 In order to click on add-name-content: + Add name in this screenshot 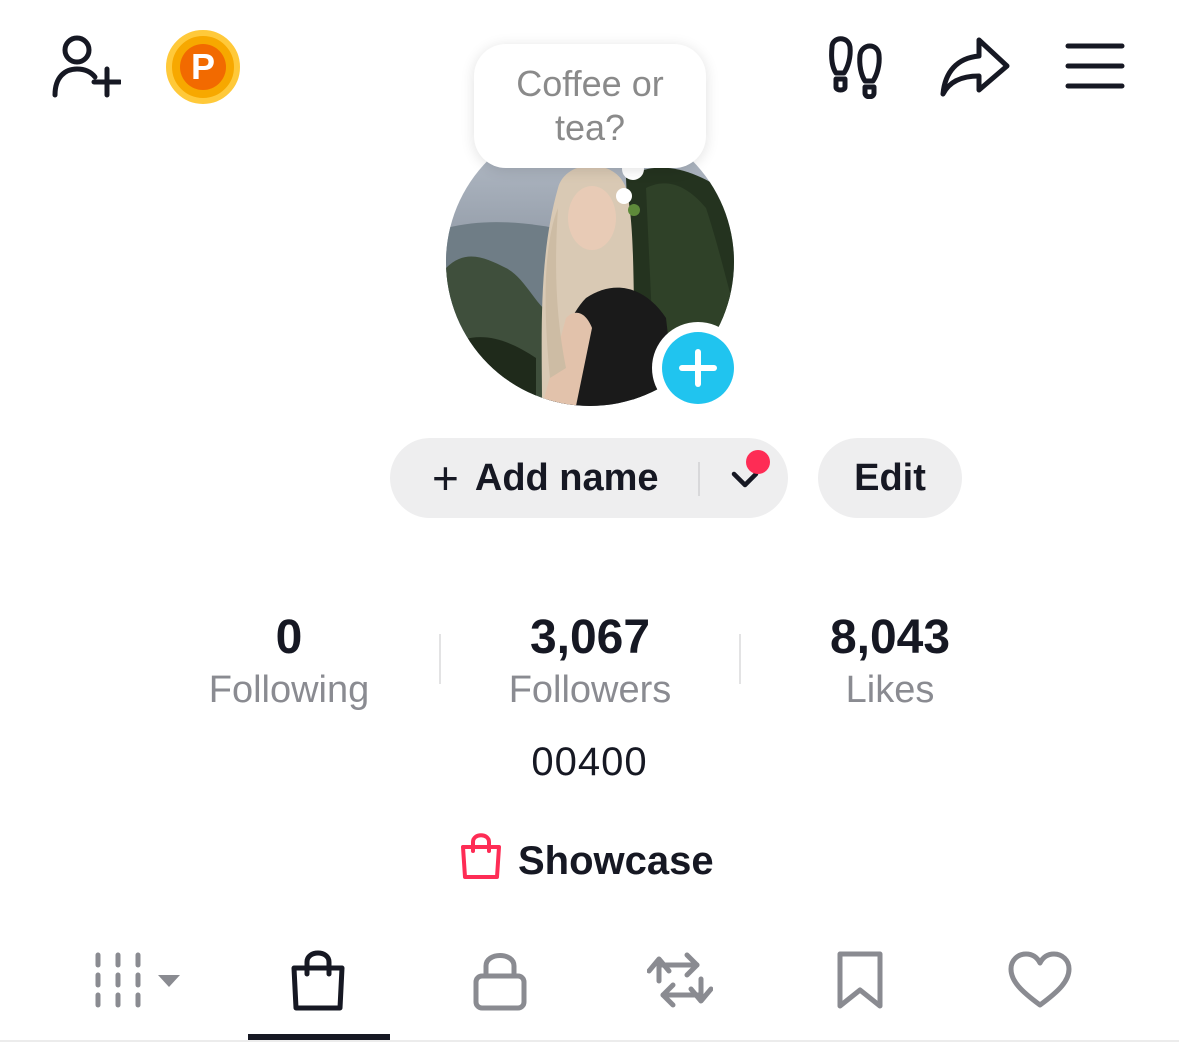, I will do `click(545, 478)`.